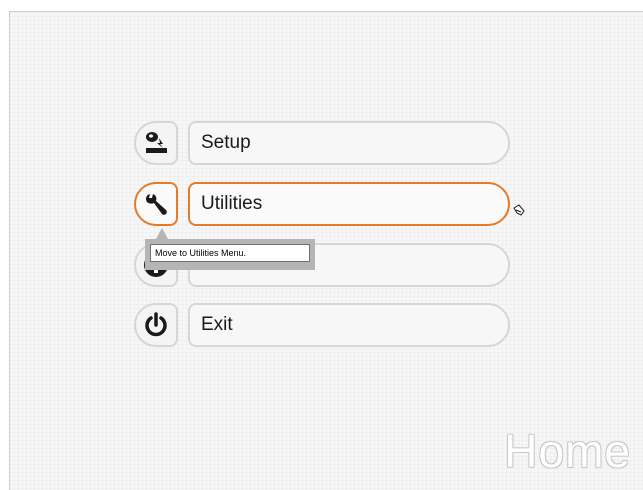  Describe the element at coordinates (162, 233) in the screenshot. I see `tooltip-pointer` at that location.